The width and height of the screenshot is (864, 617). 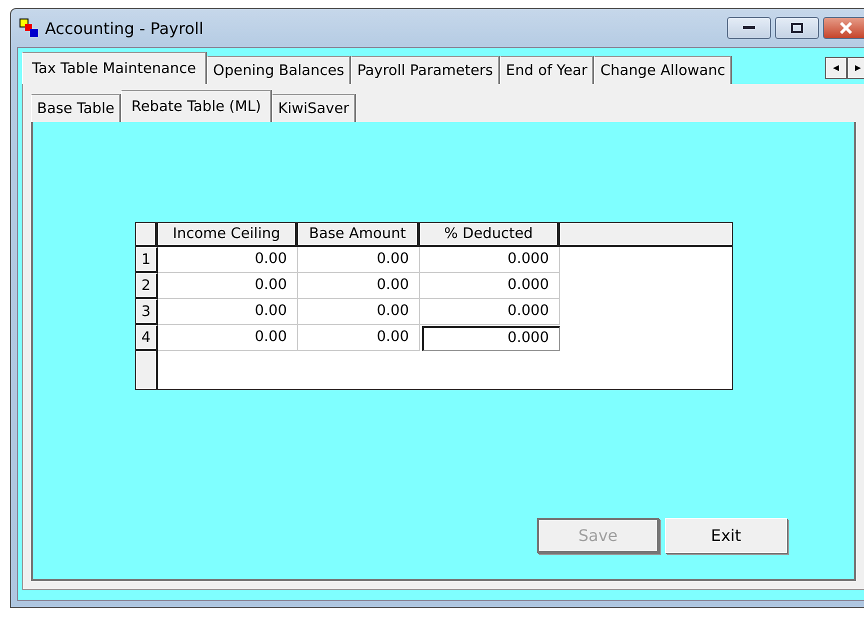 What do you see at coordinates (75, 108) in the screenshot?
I see `tab: Base Table` at bounding box center [75, 108].